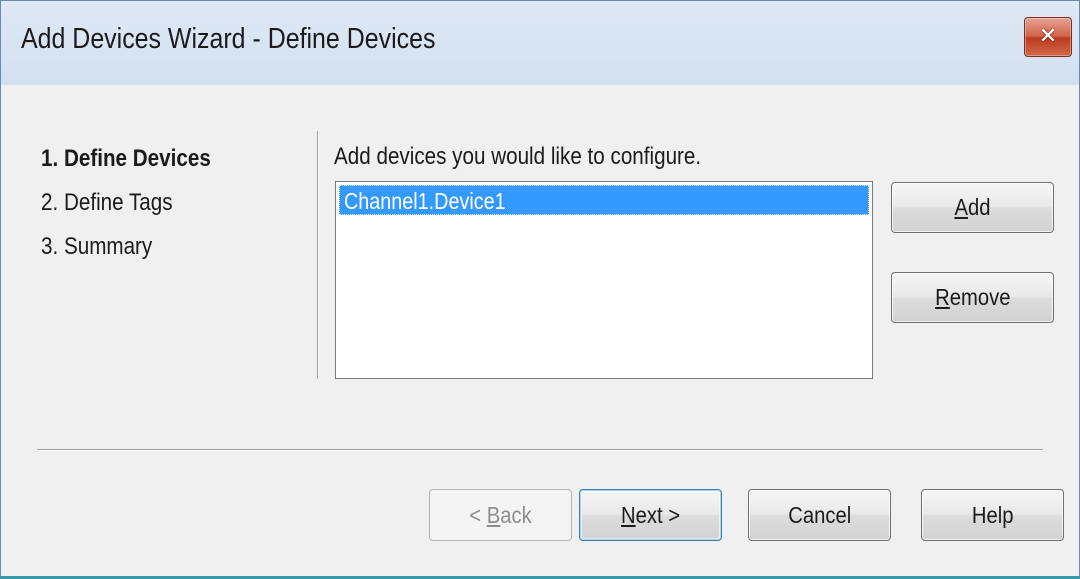 Image resolution: width=1080 pixels, height=579 pixels. I want to click on next-button: Next >, so click(650, 515).